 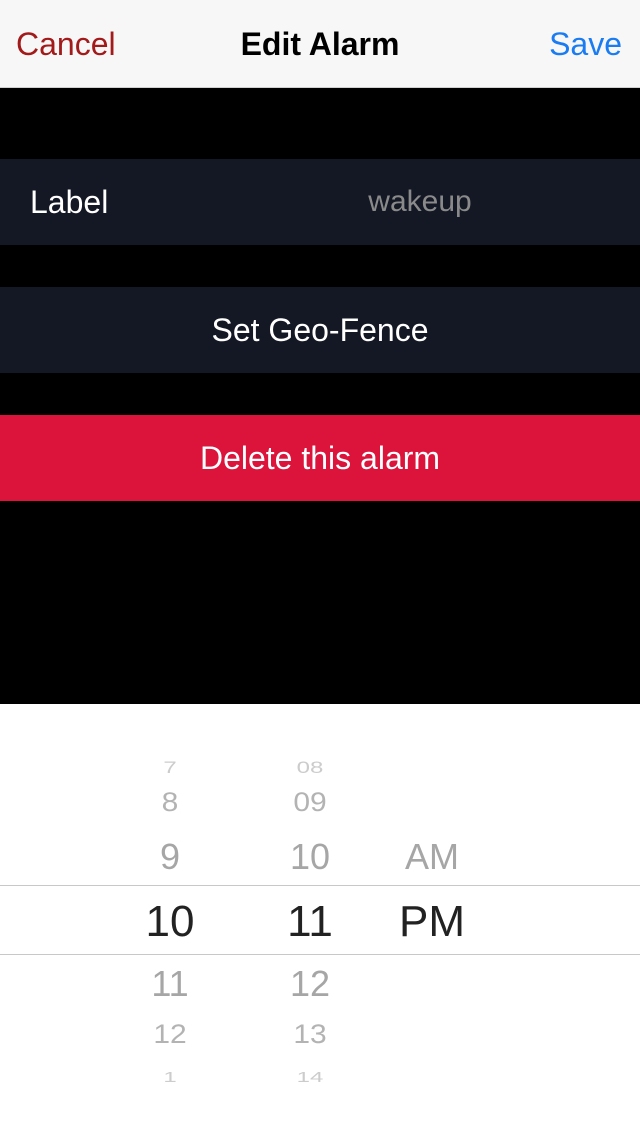 I want to click on minute-option: 13, so click(x=309, y=1034).